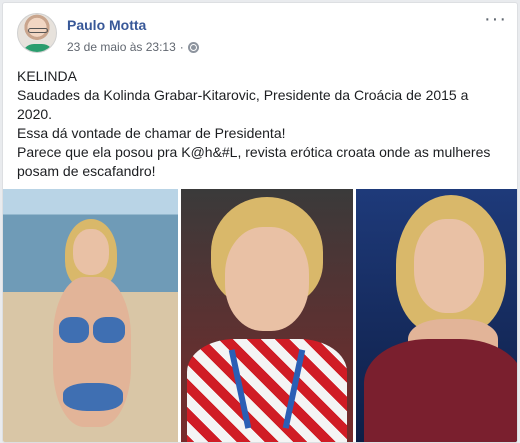 Image resolution: width=520 pixels, height=443 pixels. Describe the element at coordinates (38, 48) in the screenshot. I see `avatar-shirt` at that location.